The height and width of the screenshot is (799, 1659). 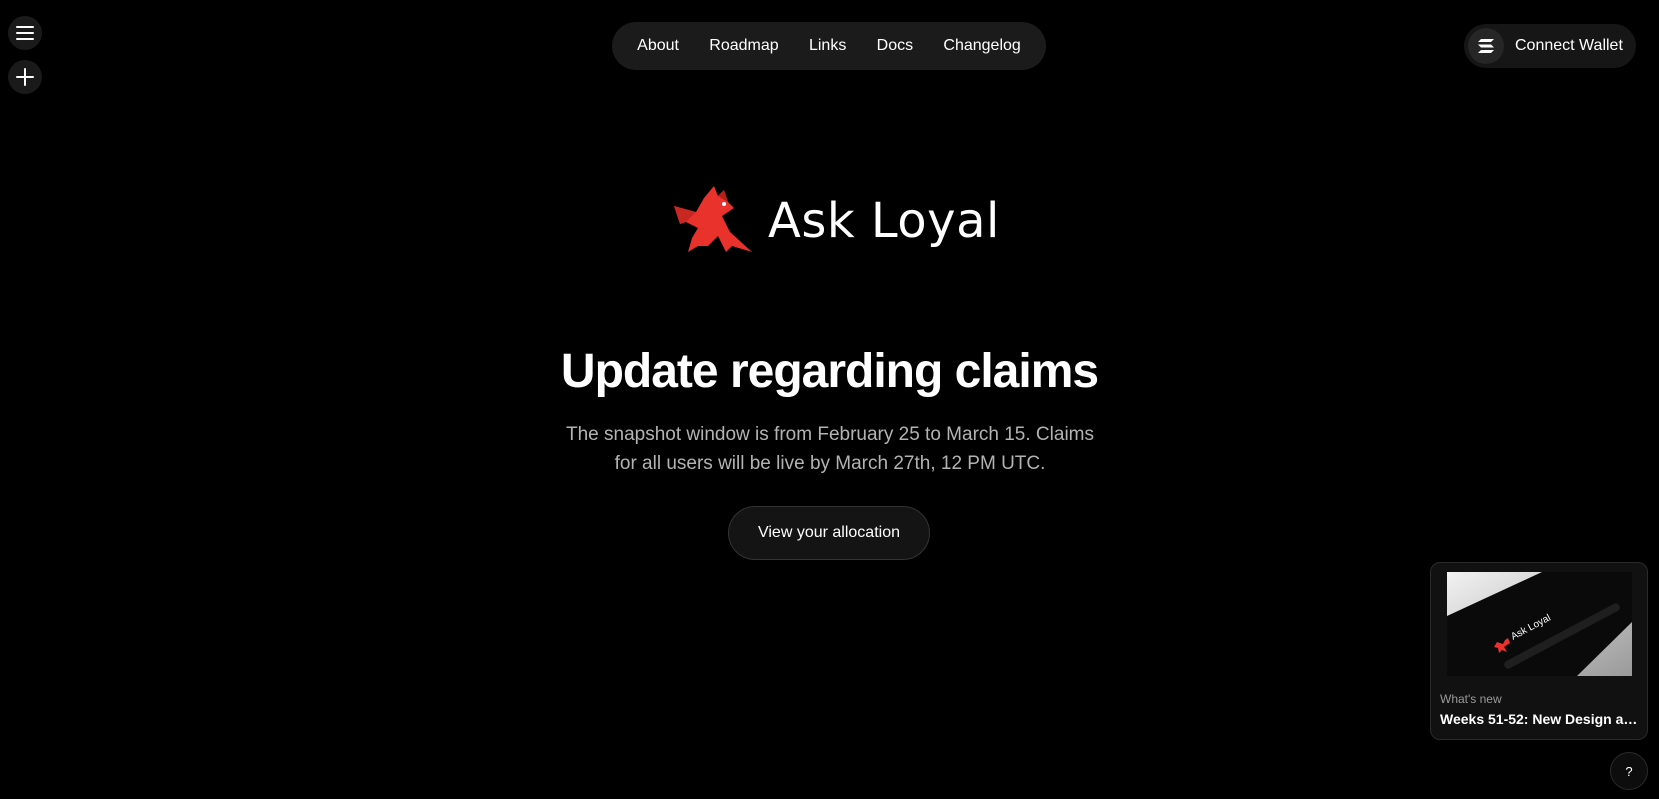 I want to click on news-thumbnail: Ask Loyal, so click(x=1539, y=624).